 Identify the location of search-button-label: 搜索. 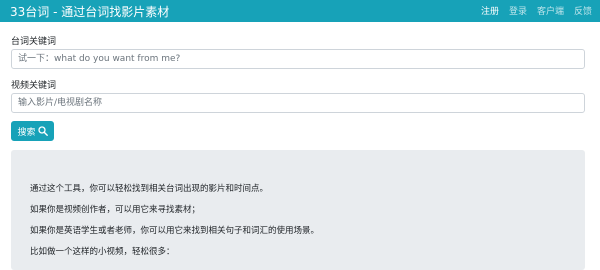
(26, 132).